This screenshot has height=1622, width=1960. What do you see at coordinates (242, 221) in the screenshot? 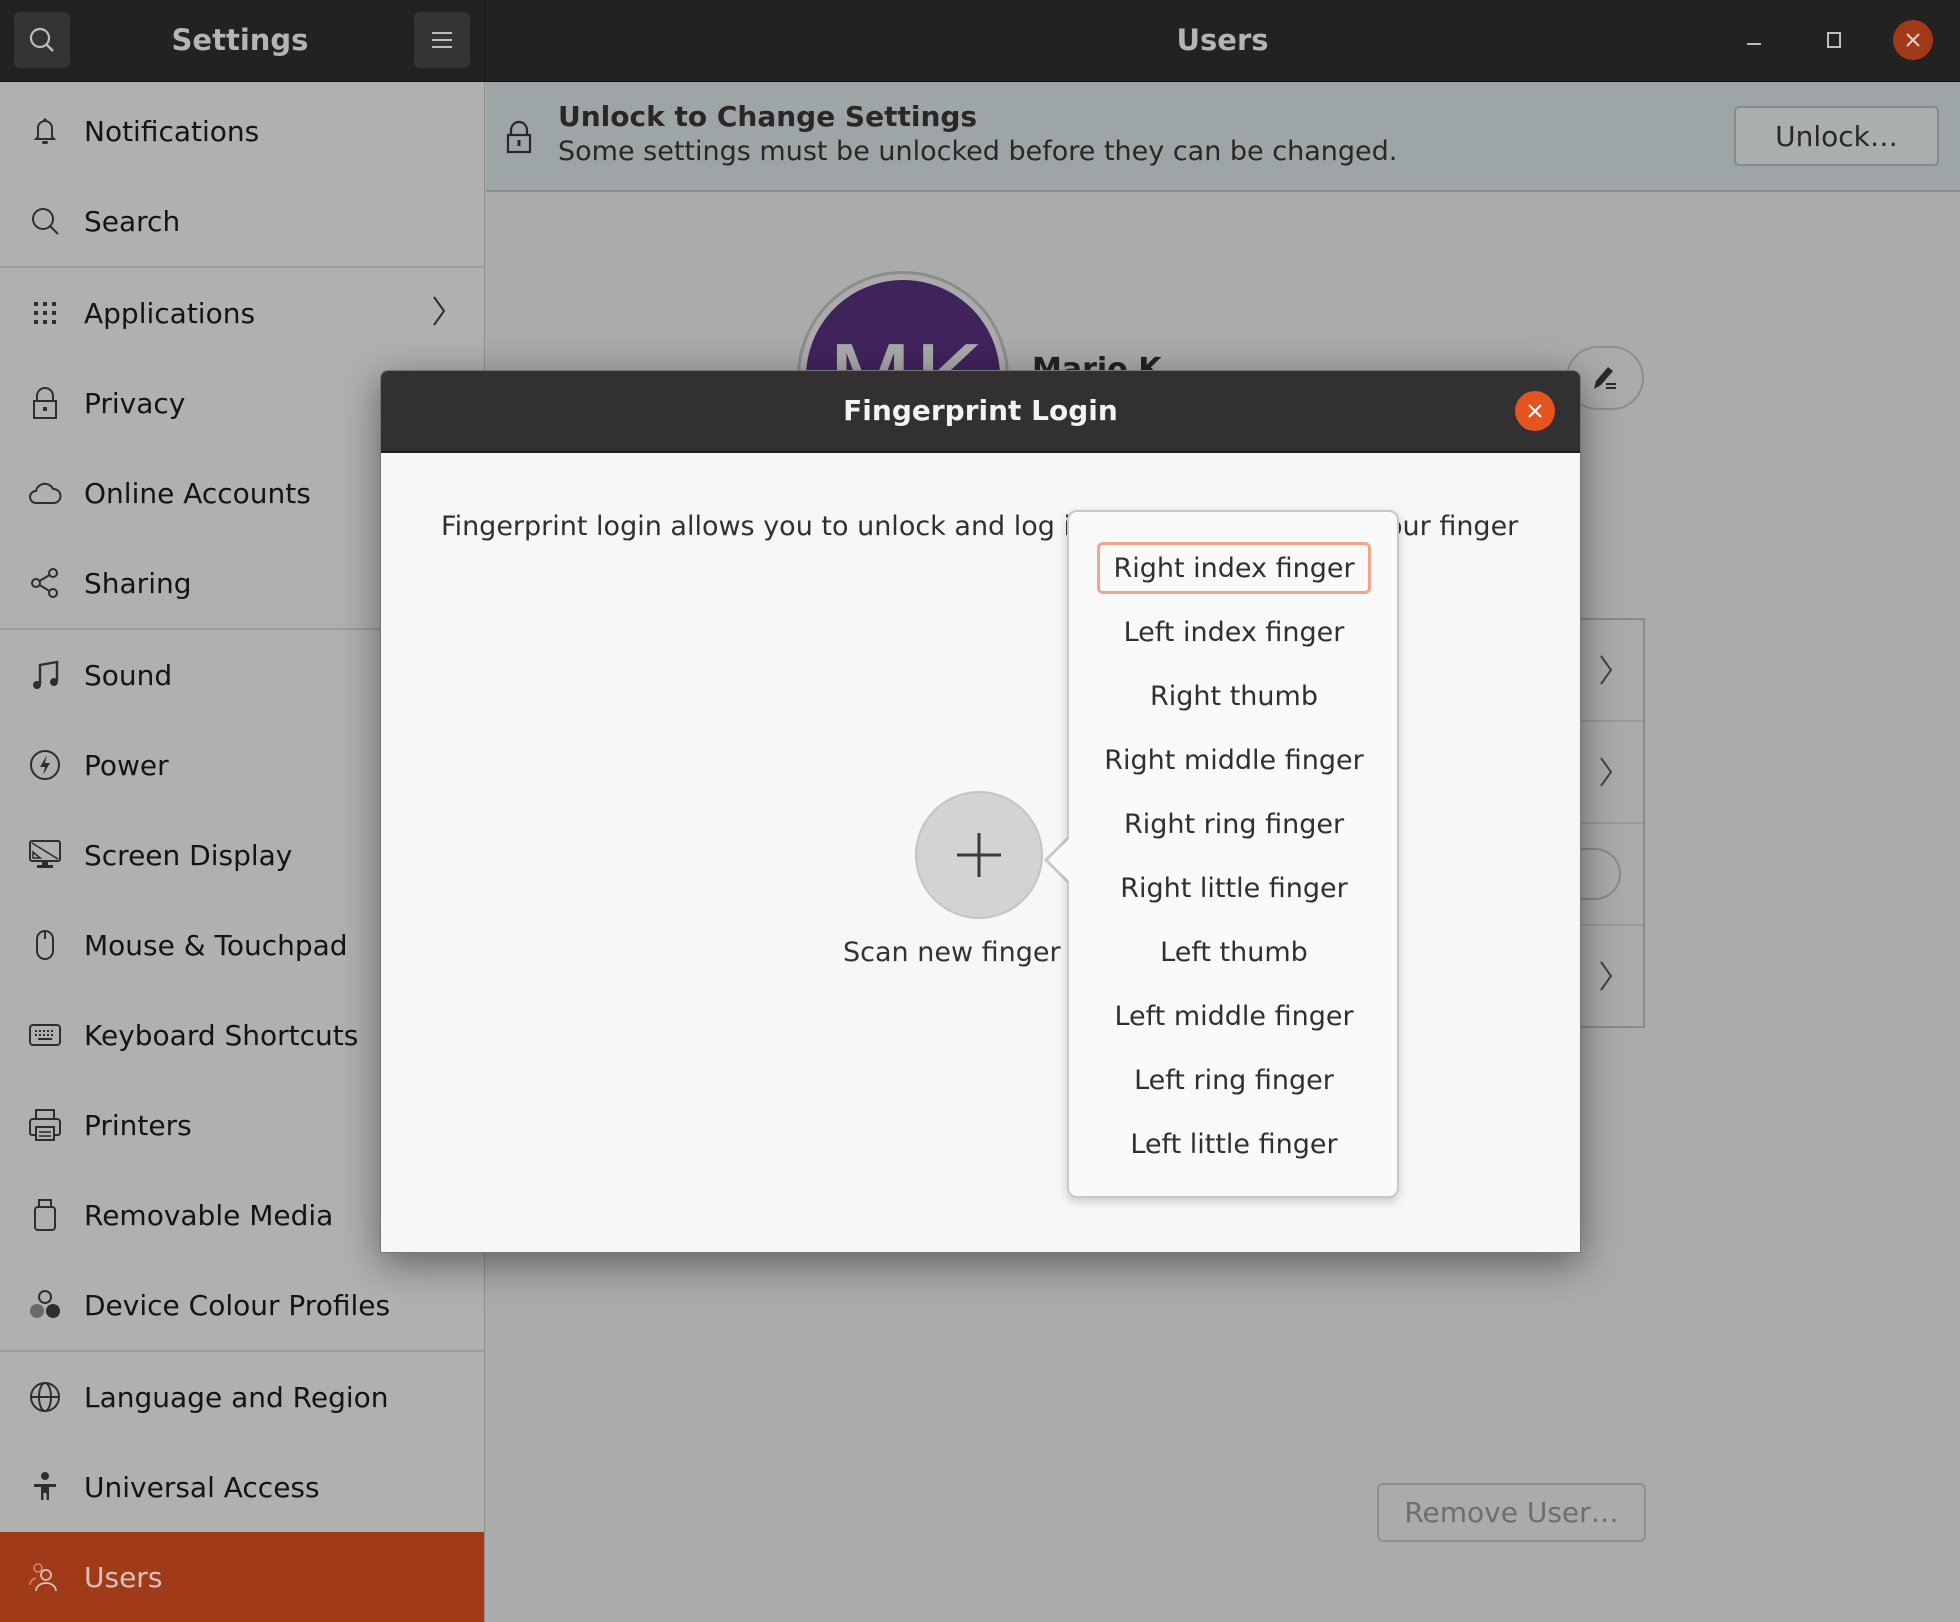
I see `sidebar-item-search: Search` at bounding box center [242, 221].